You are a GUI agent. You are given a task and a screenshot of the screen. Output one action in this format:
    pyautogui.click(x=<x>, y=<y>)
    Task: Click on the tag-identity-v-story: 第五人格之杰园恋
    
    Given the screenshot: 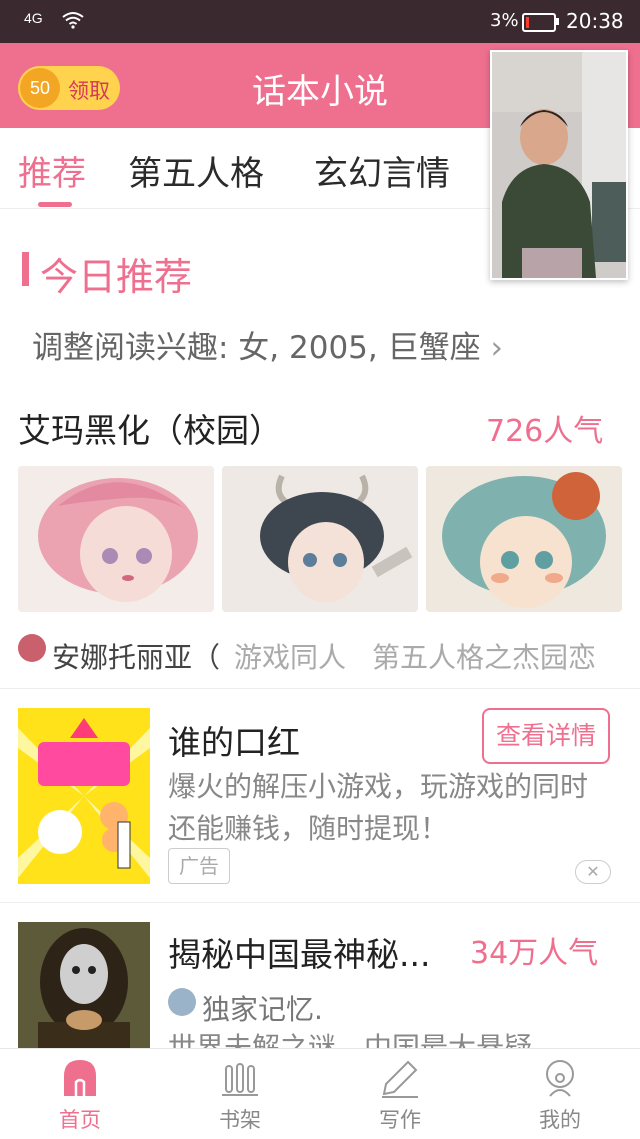 What is the action you would take?
    pyautogui.click(x=484, y=656)
    